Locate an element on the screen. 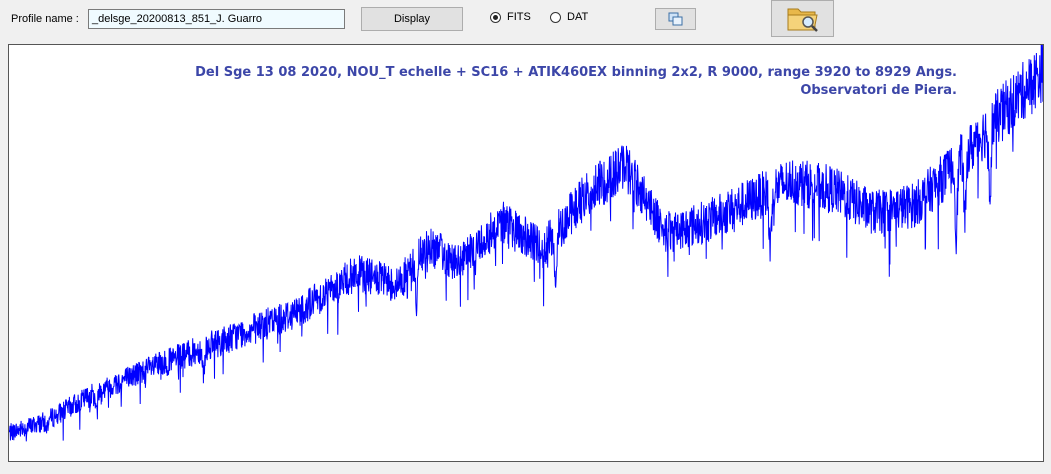  radio-dat: DAT is located at coordinates (569, 17).